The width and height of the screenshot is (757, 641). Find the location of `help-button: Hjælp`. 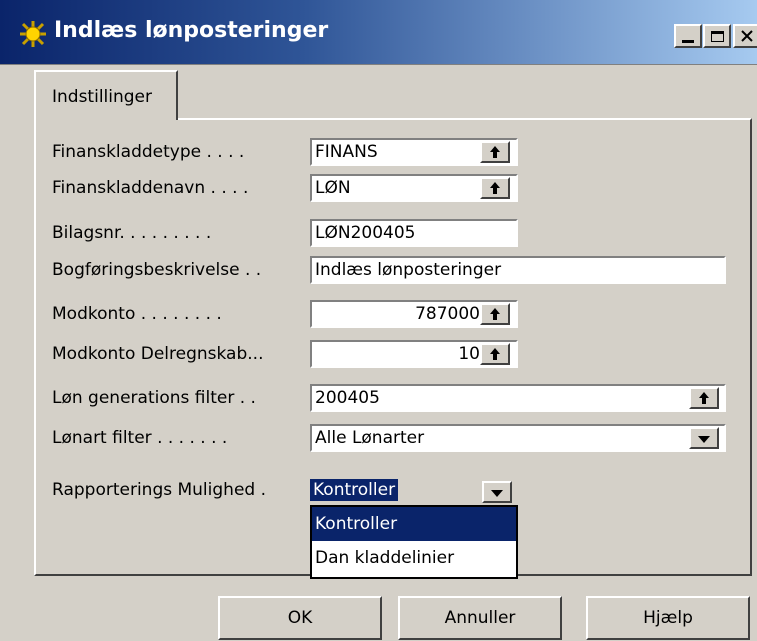

help-button: Hjælp is located at coordinates (668, 618).